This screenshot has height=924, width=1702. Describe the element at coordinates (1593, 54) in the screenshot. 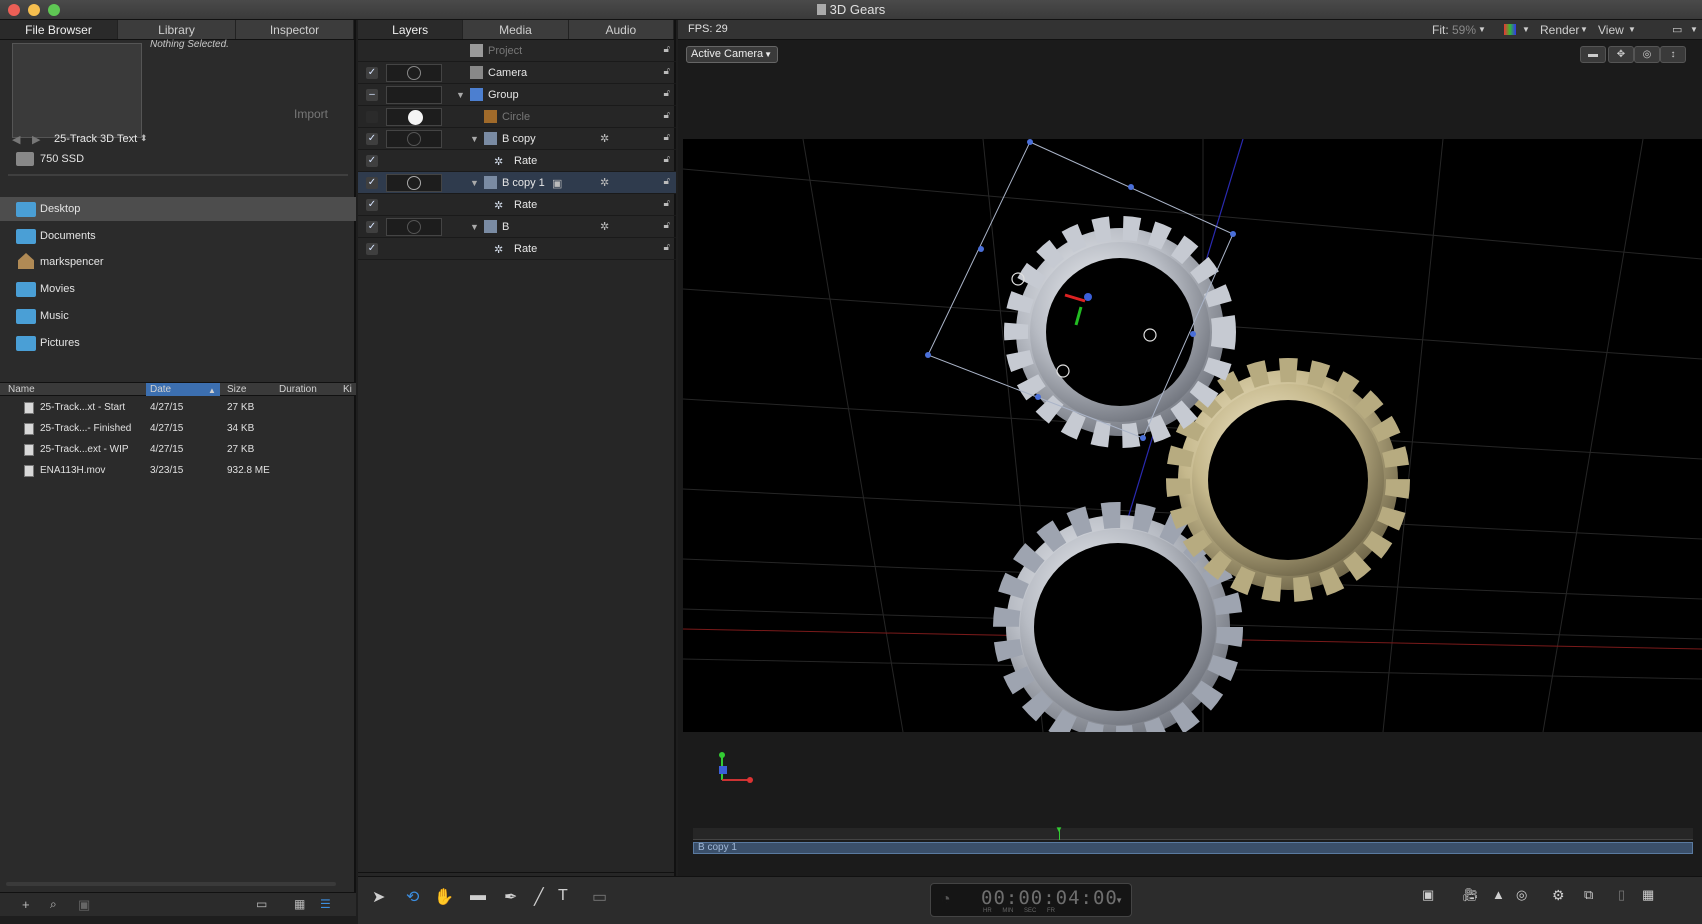

I see `camera-view-icon: ▬` at that location.